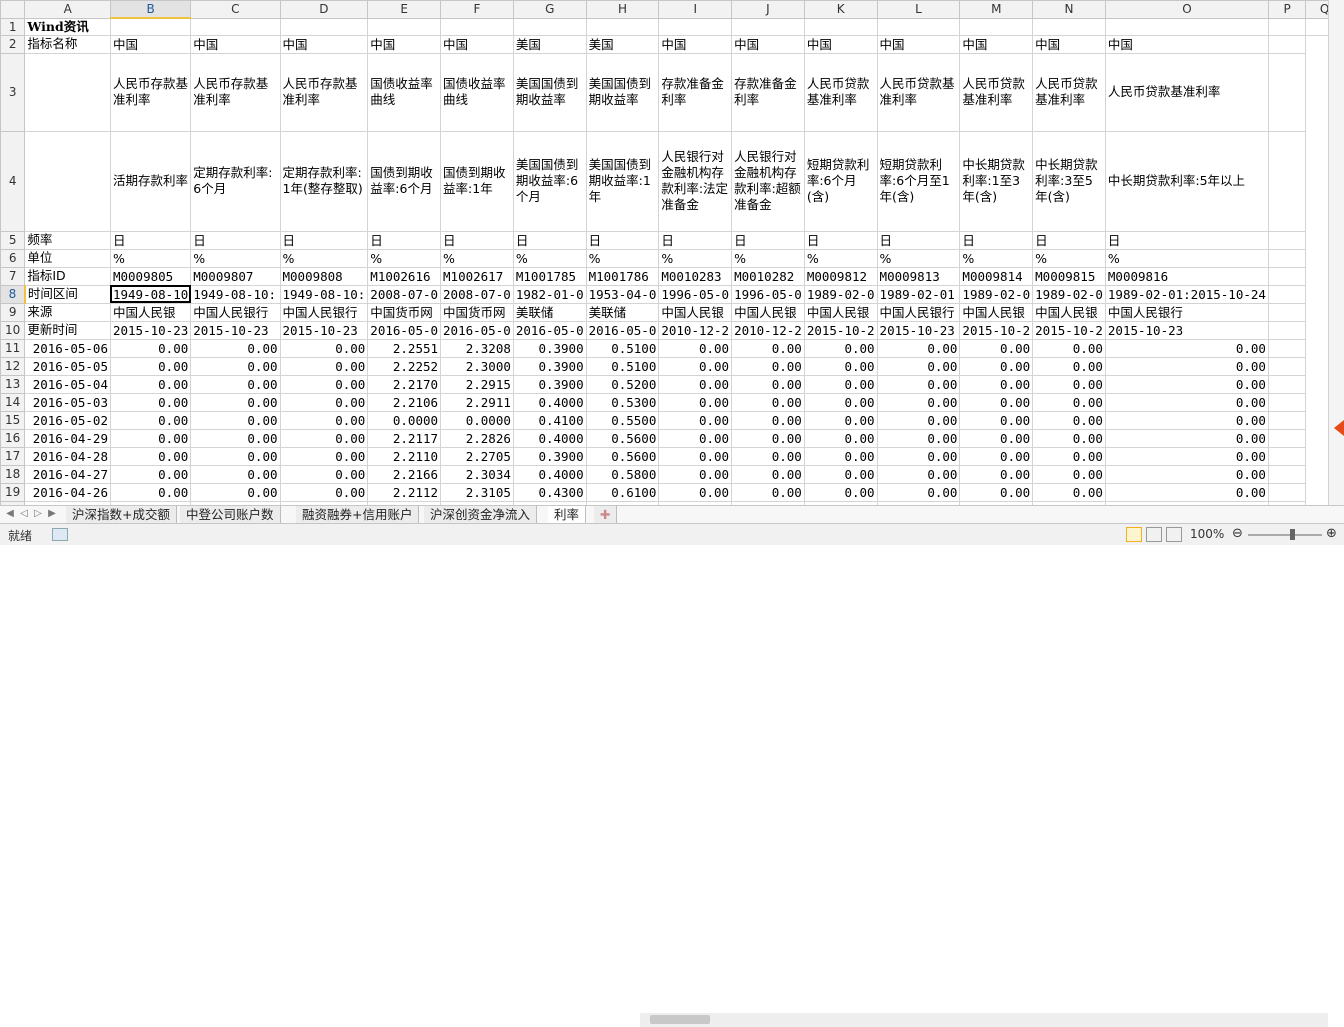 This screenshot has width=1344, height=1027. What do you see at coordinates (235, 276) in the screenshot?
I see `cell: M0009807` at bounding box center [235, 276].